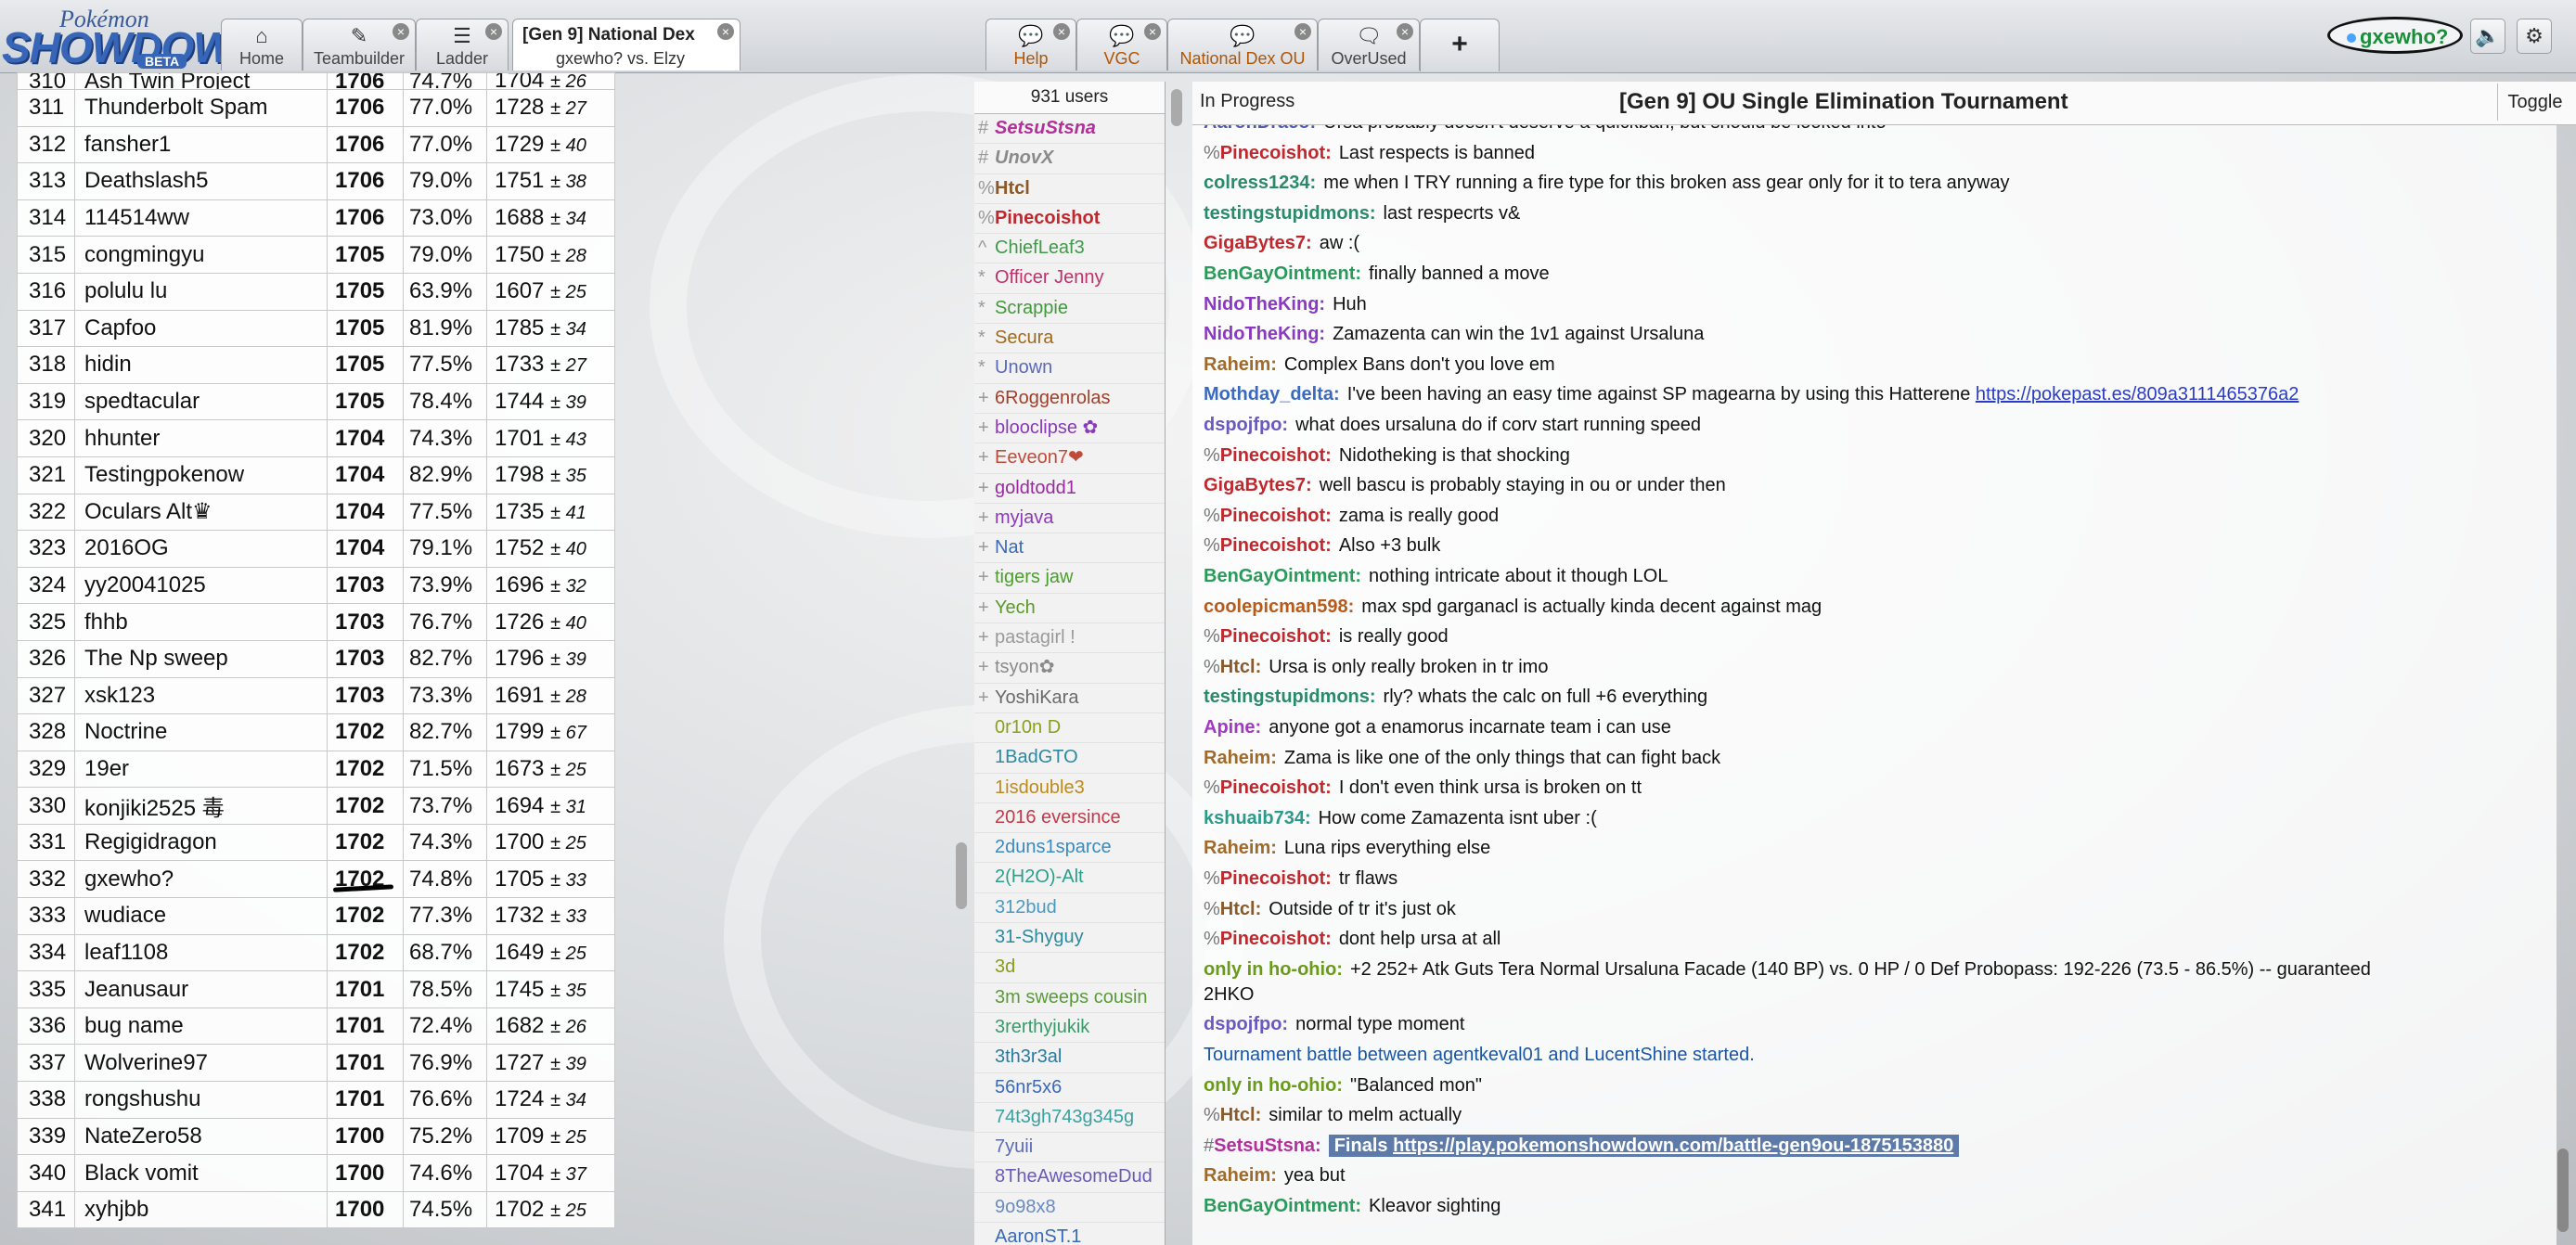 This screenshot has height=1245, width=2576. Describe the element at coordinates (1121, 45) in the screenshot. I see `tab-room-vgc: 💬 VGC ×` at that location.